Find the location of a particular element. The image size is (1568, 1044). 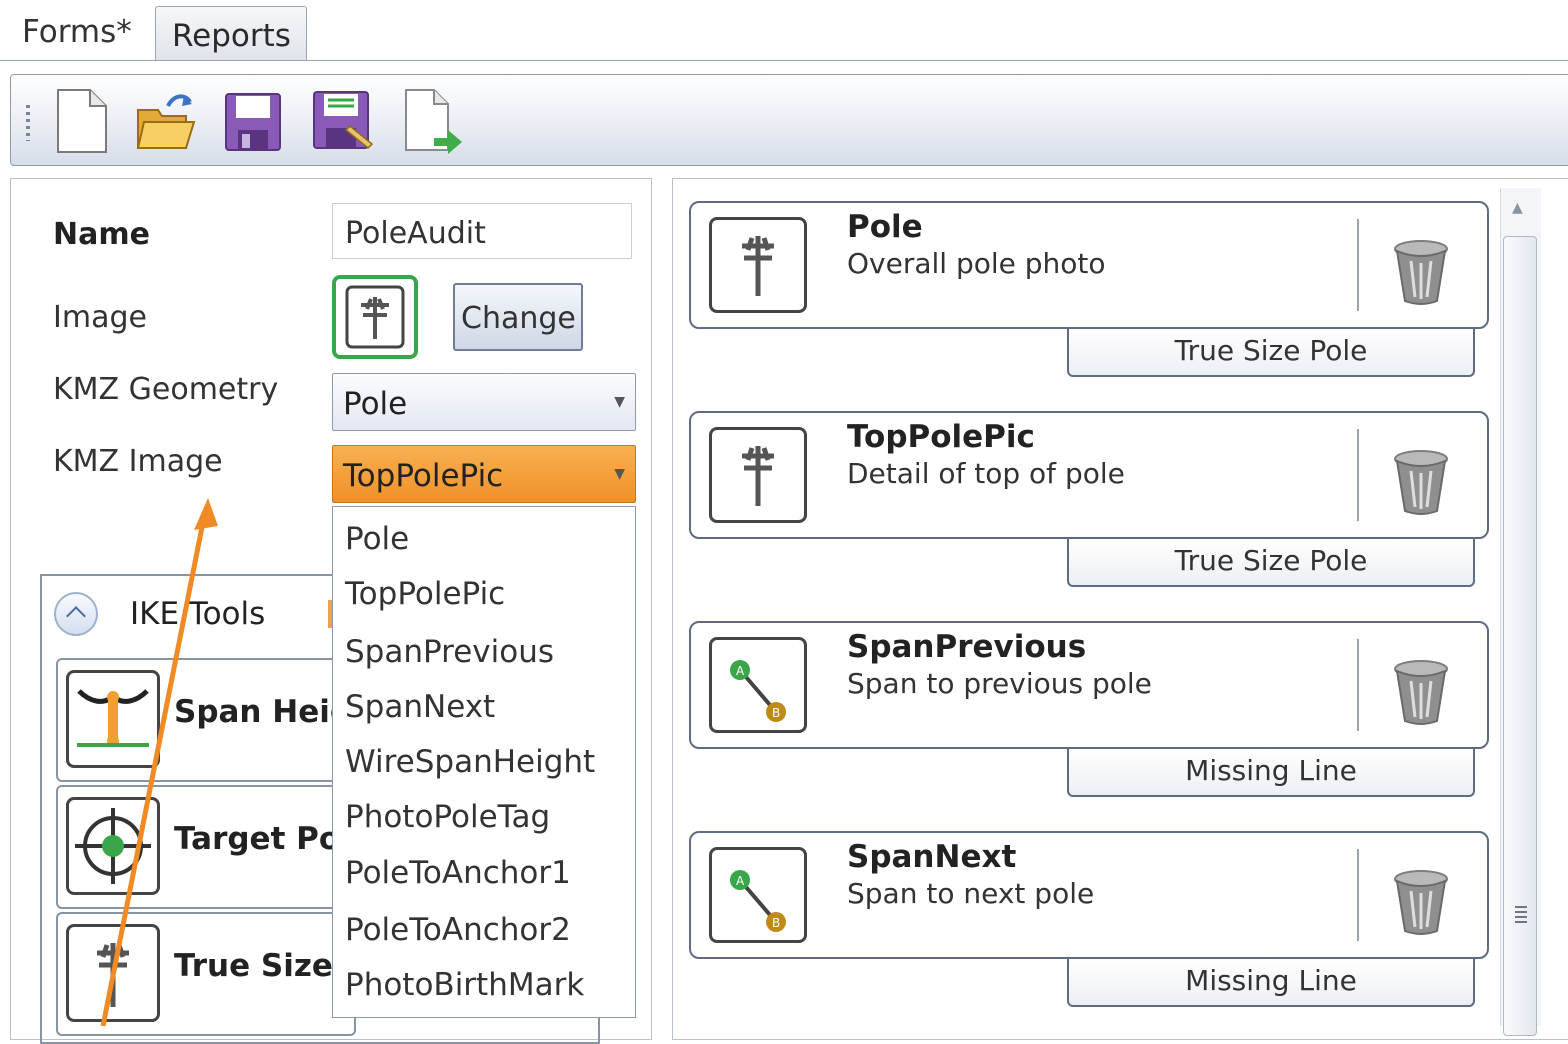

dropdown-option: TopPolePic is located at coordinates (425, 594).